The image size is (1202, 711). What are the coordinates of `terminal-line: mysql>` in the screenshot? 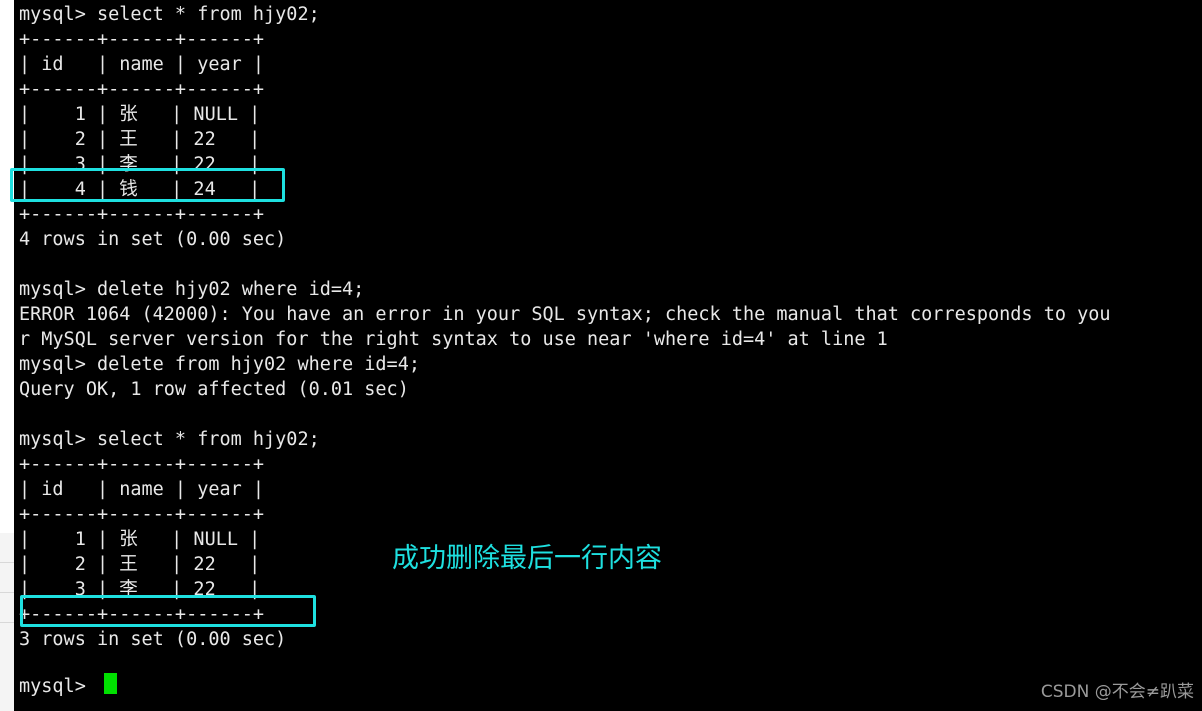 It's located at (52, 686).